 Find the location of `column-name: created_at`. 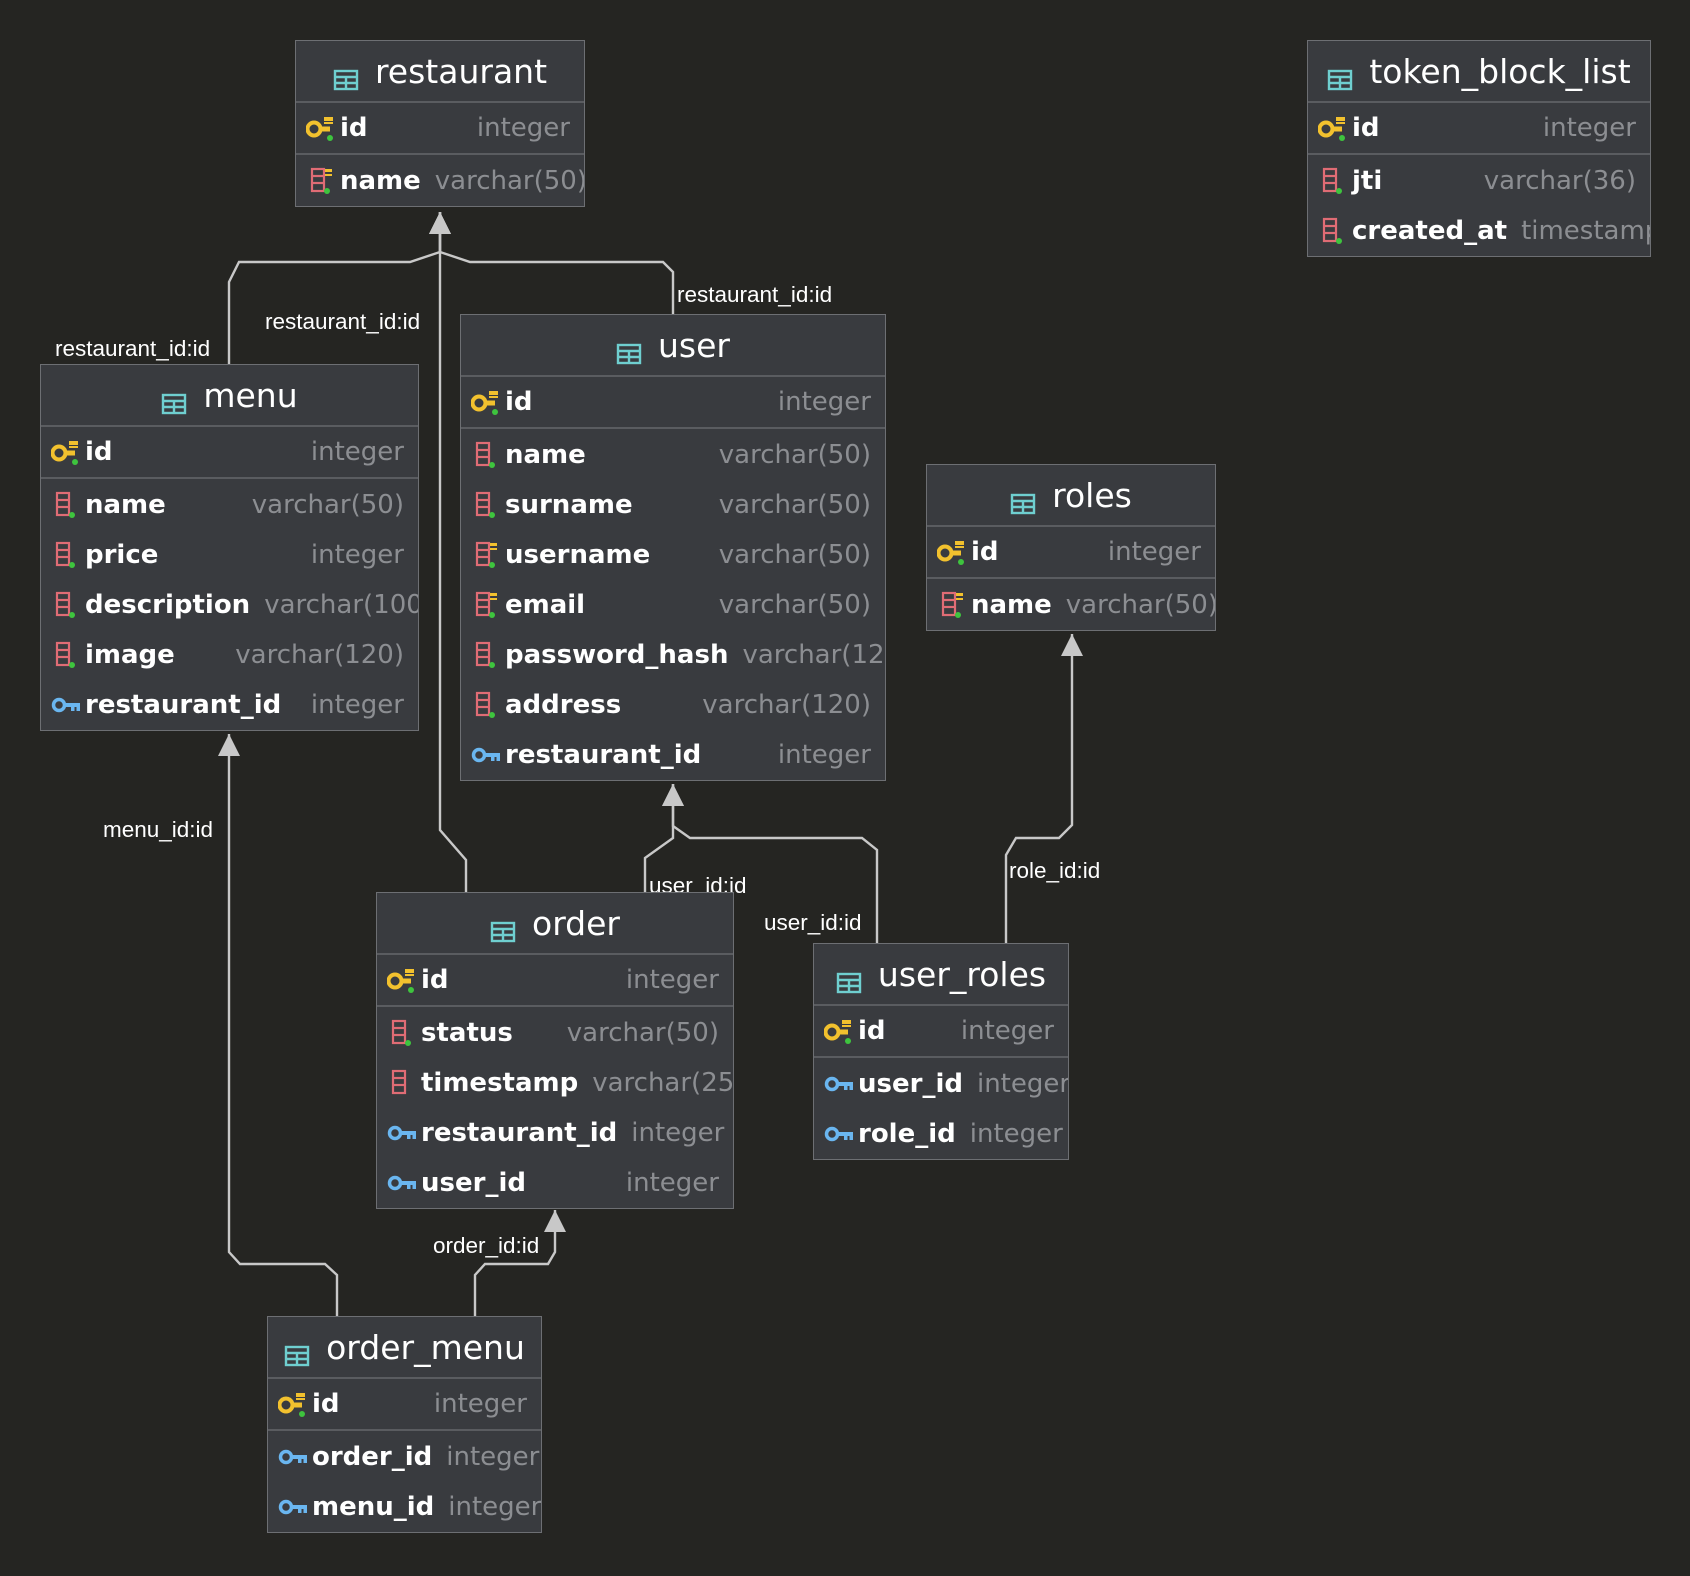

column-name: created_at is located at coordinates (1430, 231).